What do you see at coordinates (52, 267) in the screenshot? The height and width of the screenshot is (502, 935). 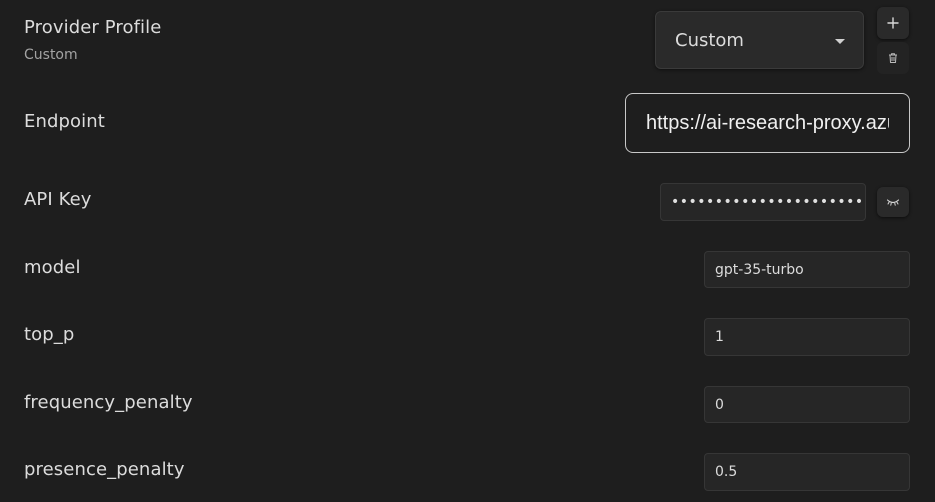 I see `model-label: model` at bounding box center [52, 267].